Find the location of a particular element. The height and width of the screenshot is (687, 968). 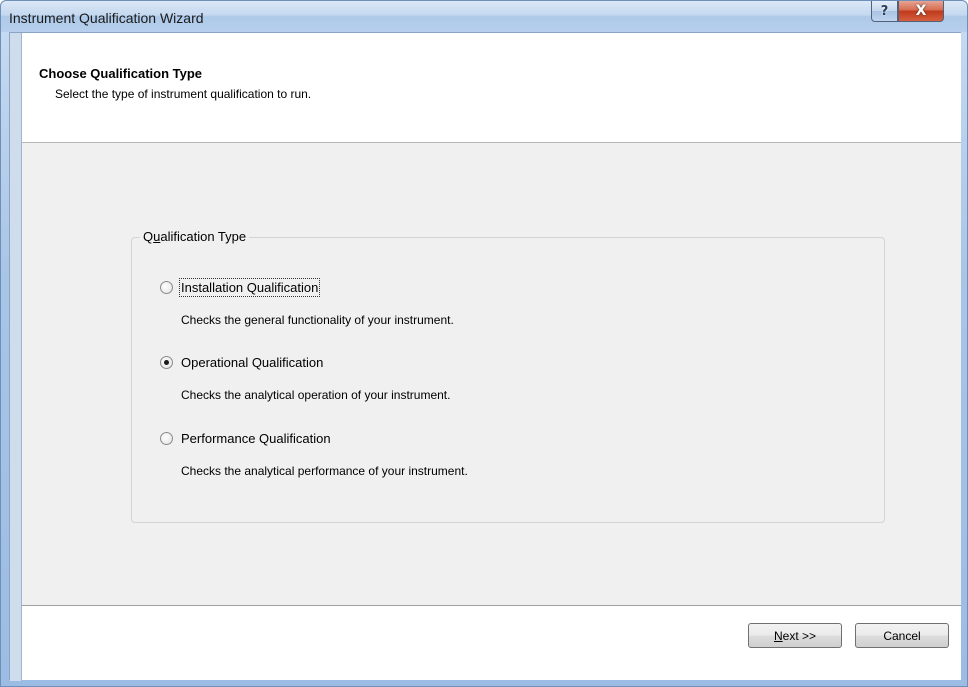

installation-label: Installation Qualification is located at coordinates (249, 287).